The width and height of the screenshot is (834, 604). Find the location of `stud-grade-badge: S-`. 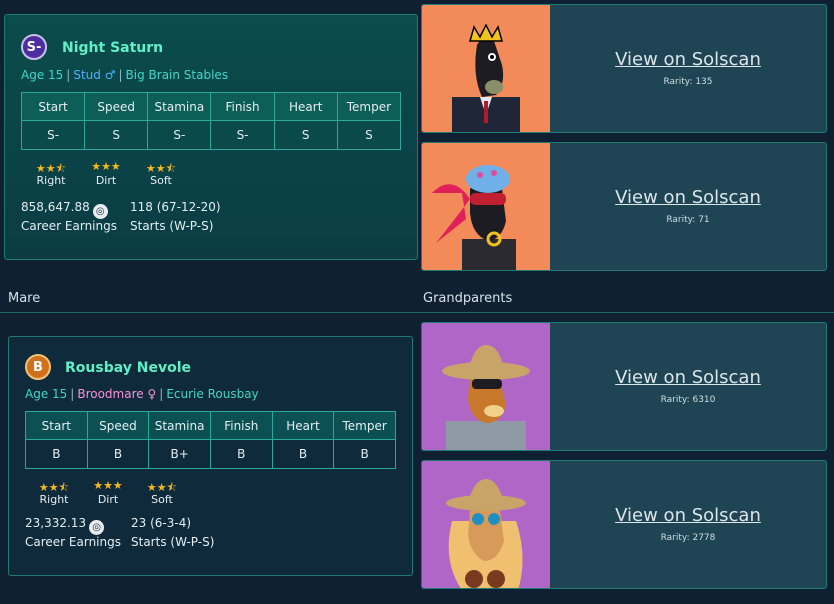

stud-grade-badge: S- is located at coordinates (34, 47).